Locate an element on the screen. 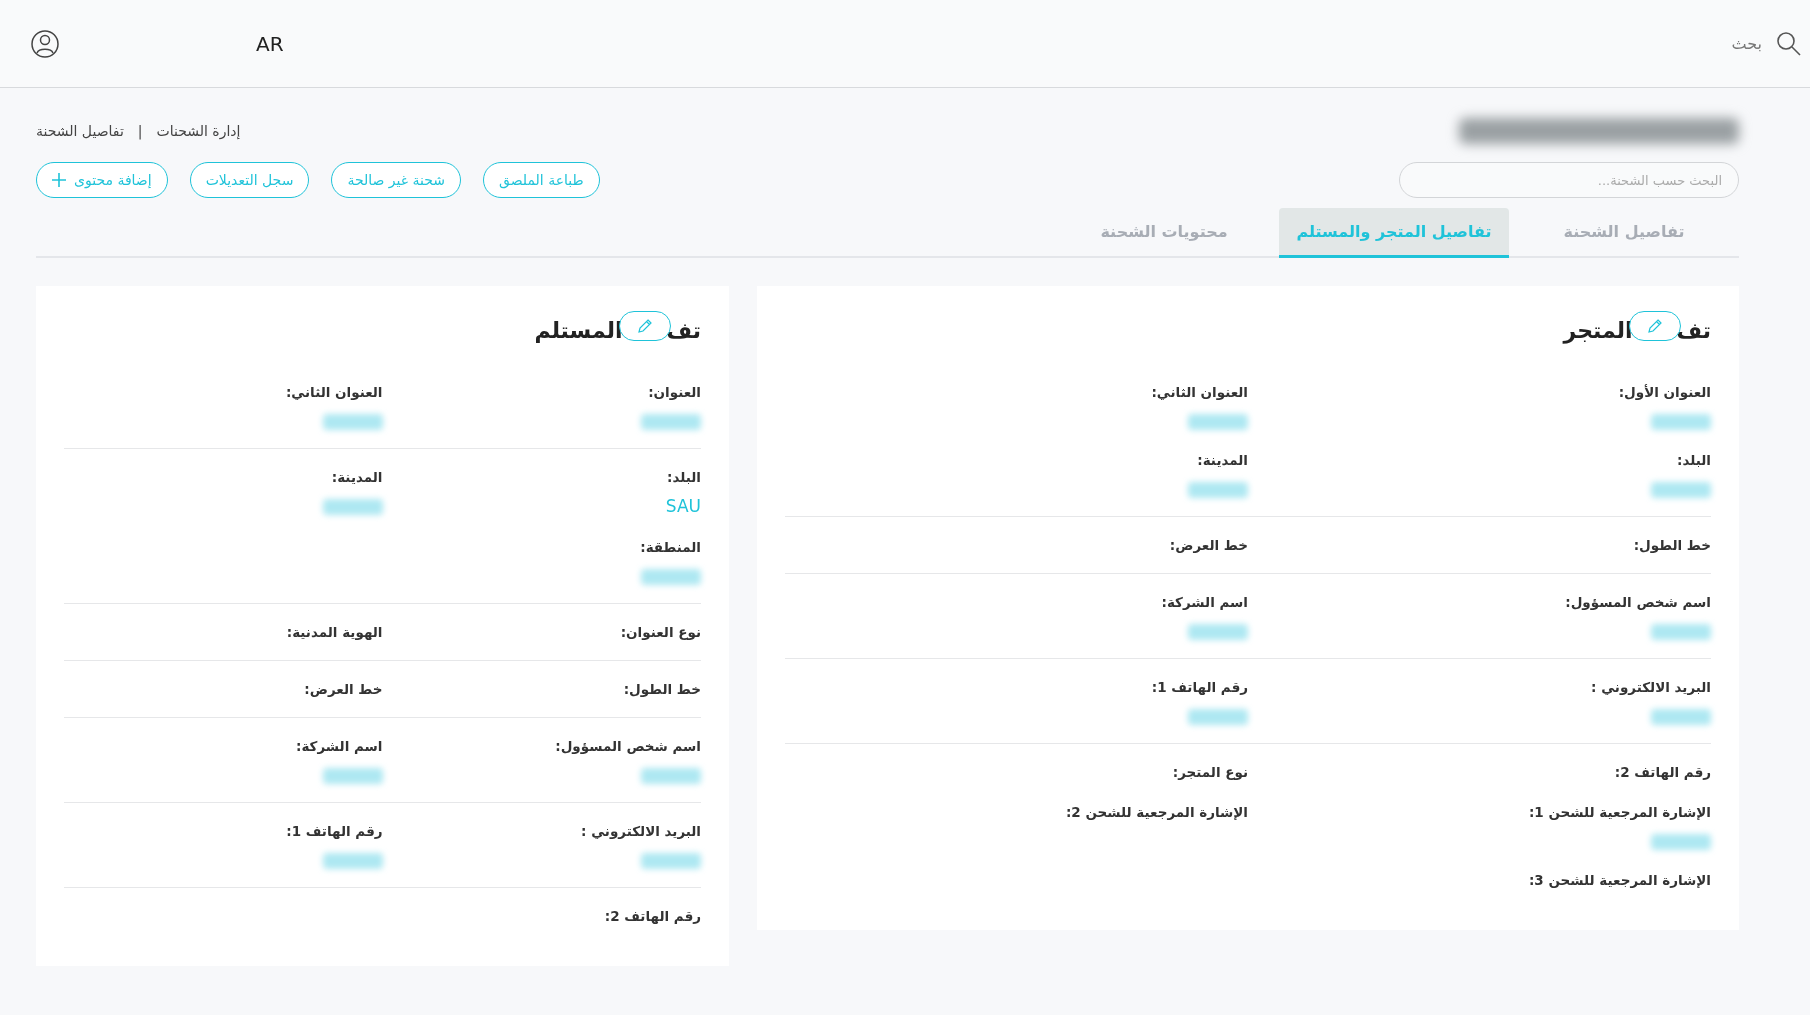 This screenshot has width=1810, height=1015. action-button: إضافة محتوى is located at coordinates (102, 180).